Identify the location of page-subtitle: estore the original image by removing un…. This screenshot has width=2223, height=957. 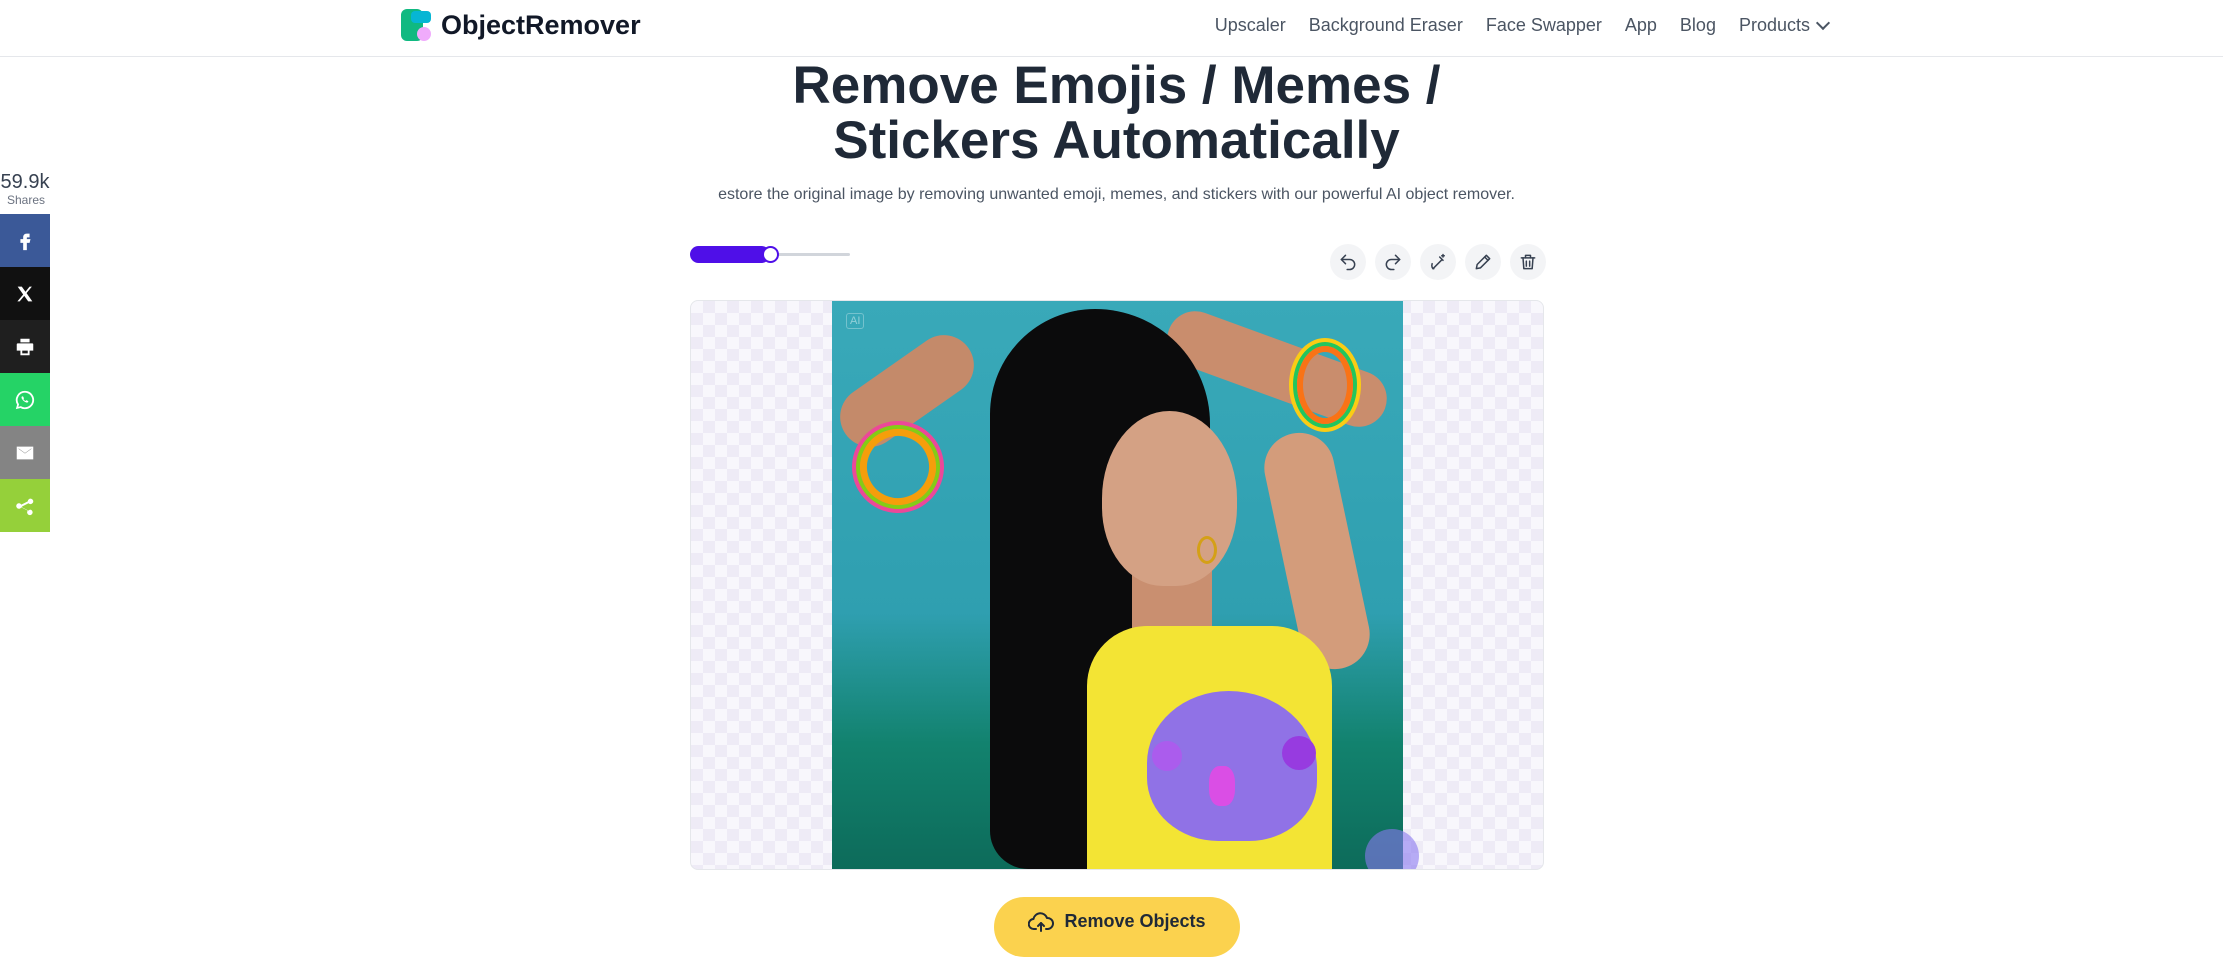
(1116, 194).